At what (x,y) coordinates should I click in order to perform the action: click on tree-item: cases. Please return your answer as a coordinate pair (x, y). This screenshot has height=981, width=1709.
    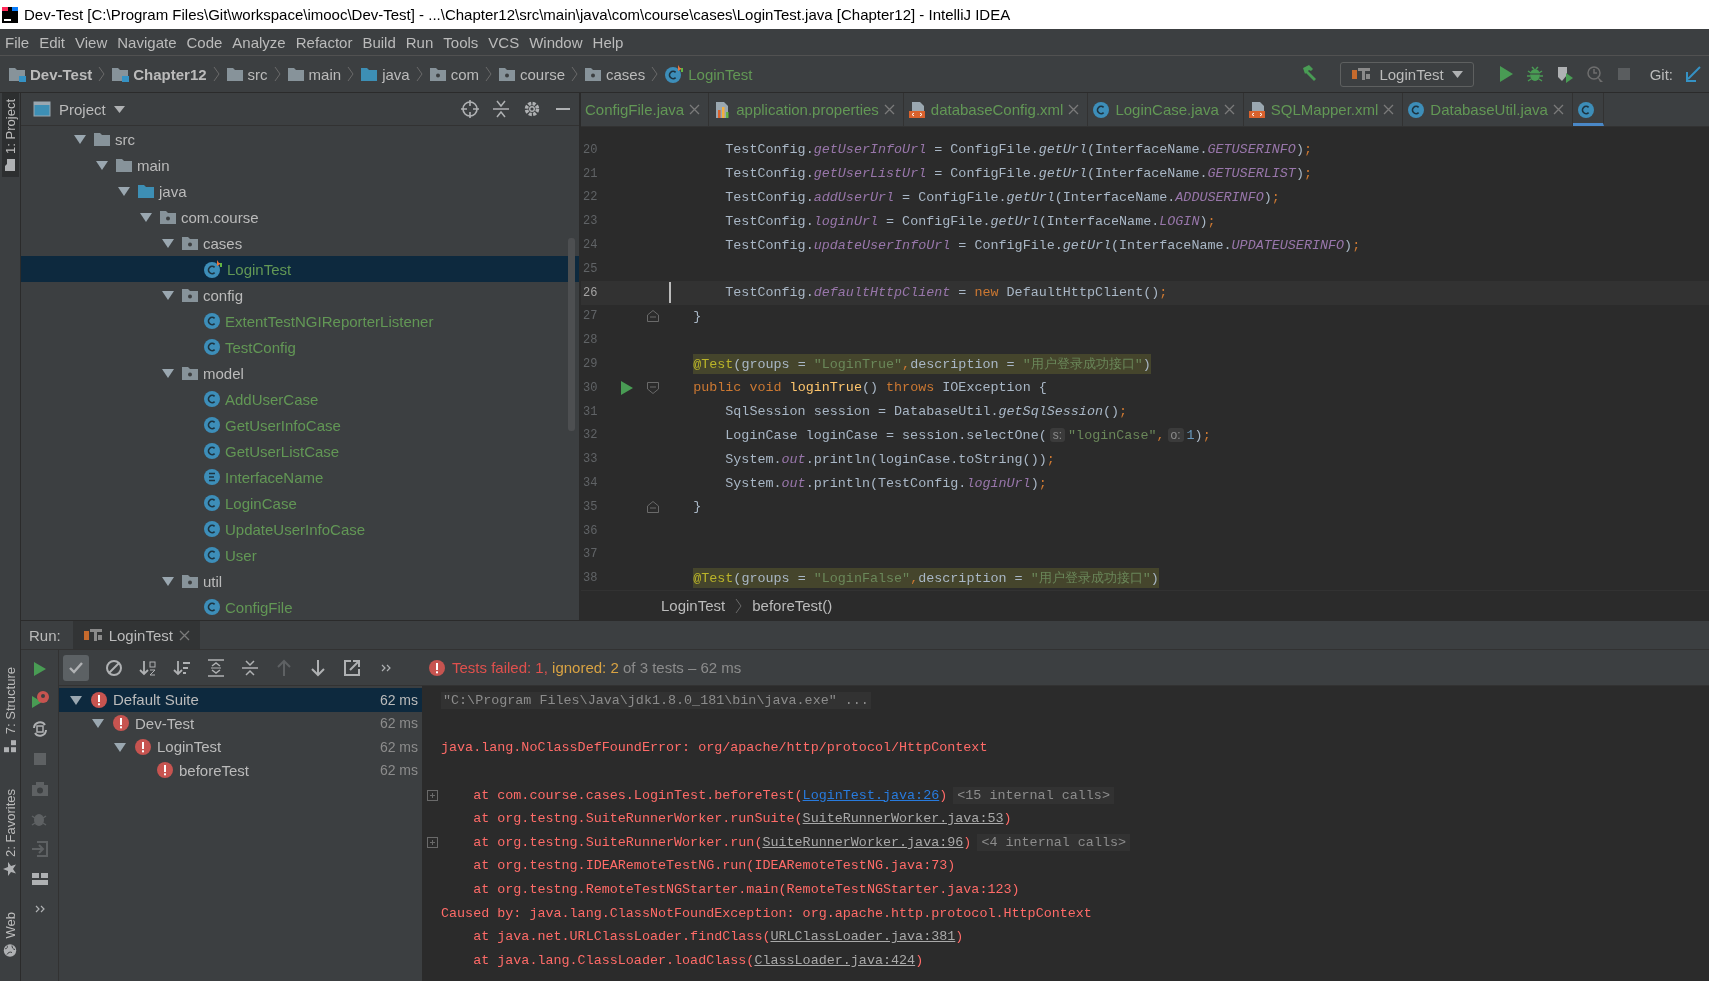
    Looking at the image, I should click on (300, 243).